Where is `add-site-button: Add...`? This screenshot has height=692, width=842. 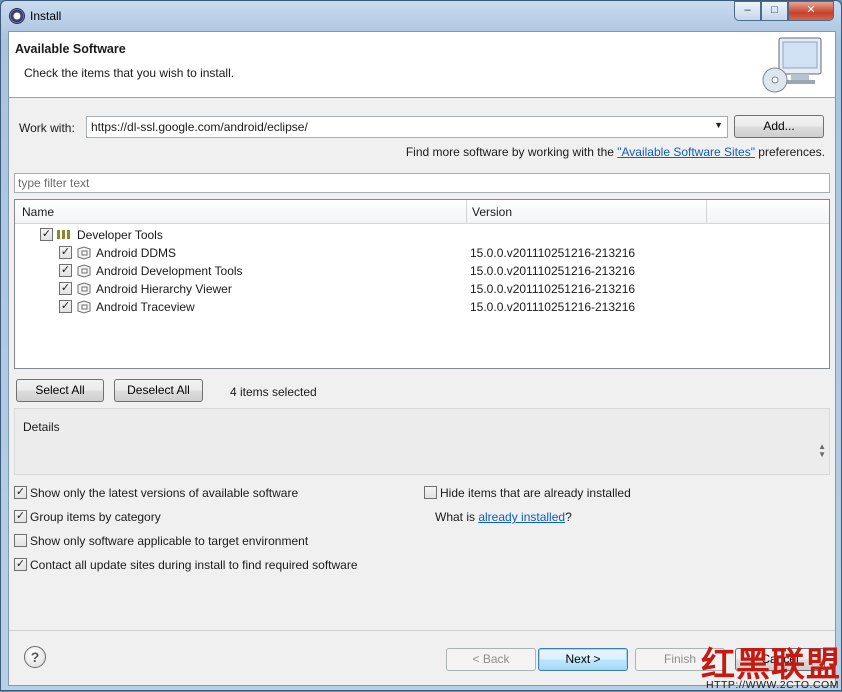 add-site-button: Add... is located at coordinates (779, 126).